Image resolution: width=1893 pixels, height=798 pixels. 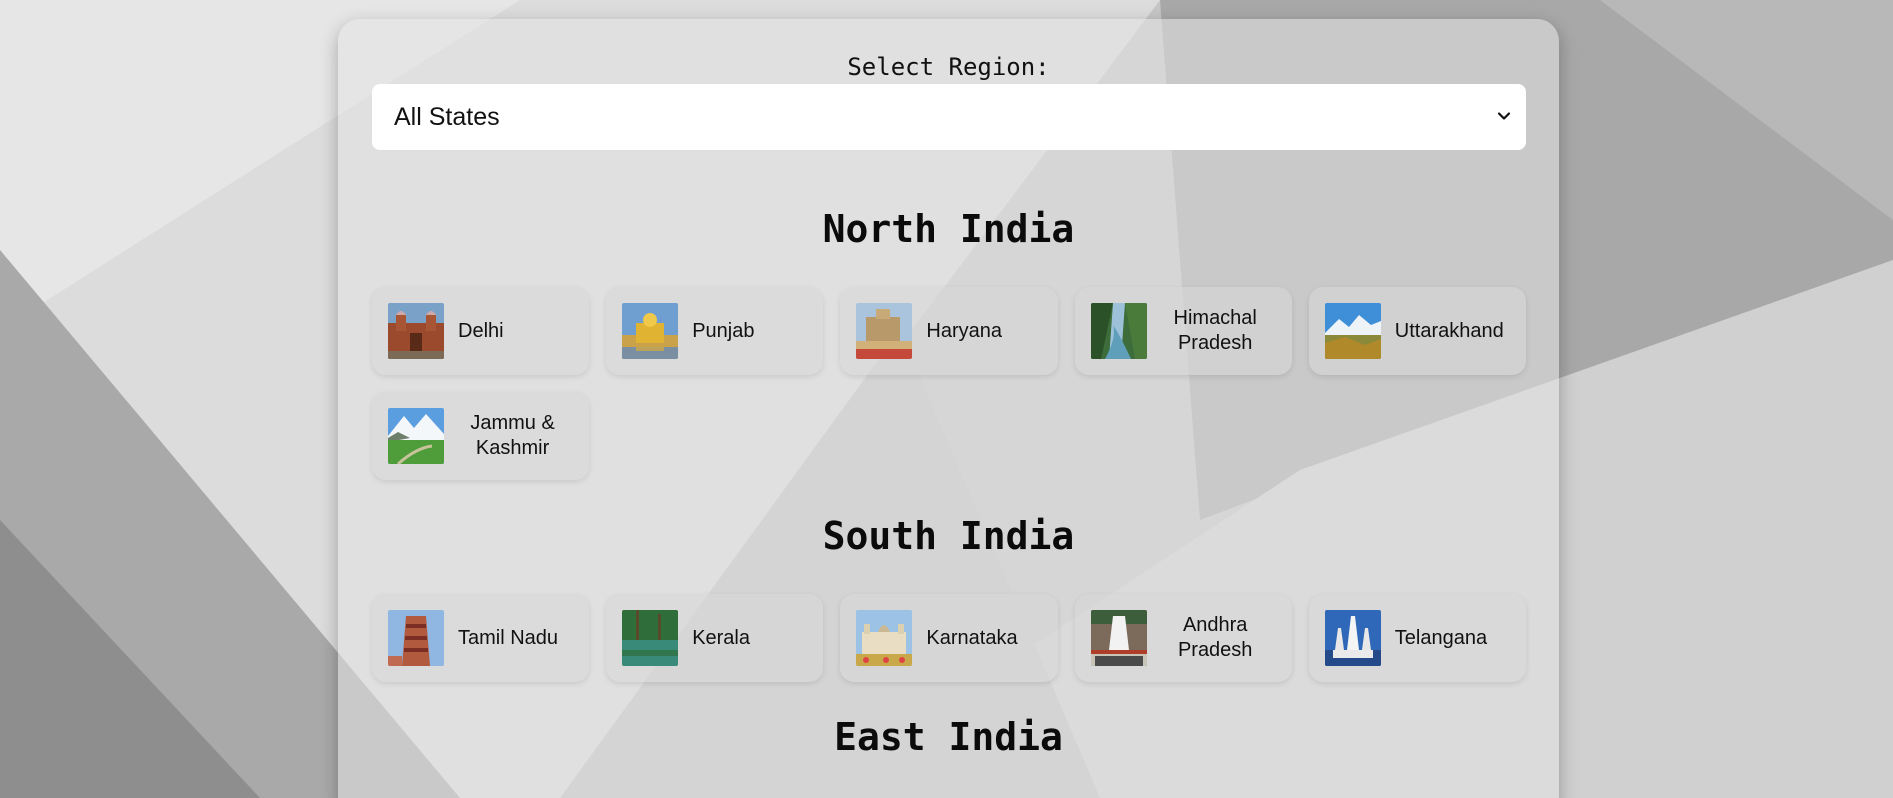 What do you see at coordinates (723, 330) in the screenshot?
I see `state-name: Punjab` at bounding box center [723, 330].